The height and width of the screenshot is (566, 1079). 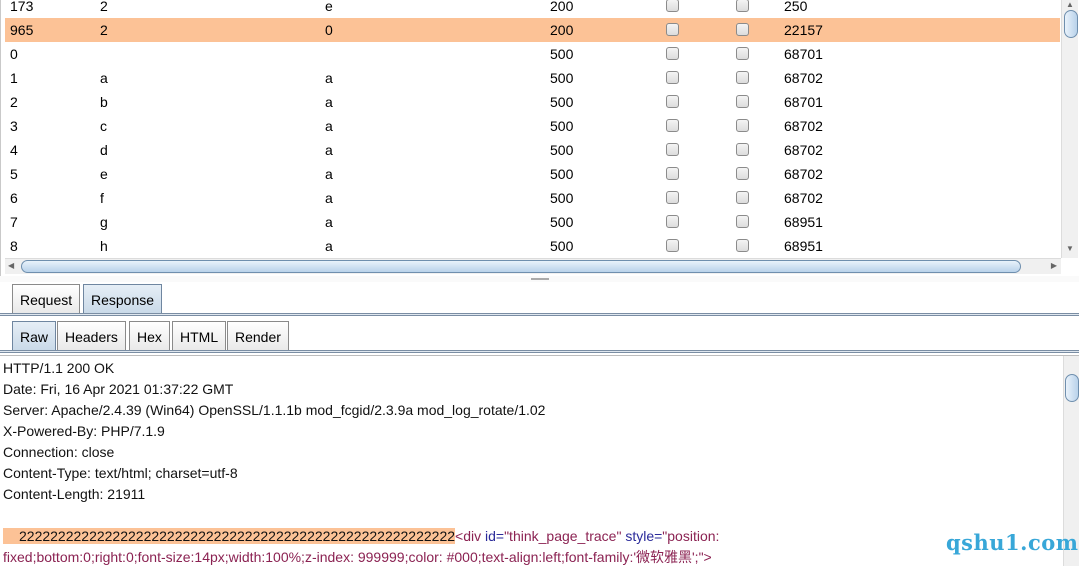 What do you see at coordinates (532, 222) in the screenshot?
I see `table-row: 7 g a 500 68951` at bounding box center [532, 222].